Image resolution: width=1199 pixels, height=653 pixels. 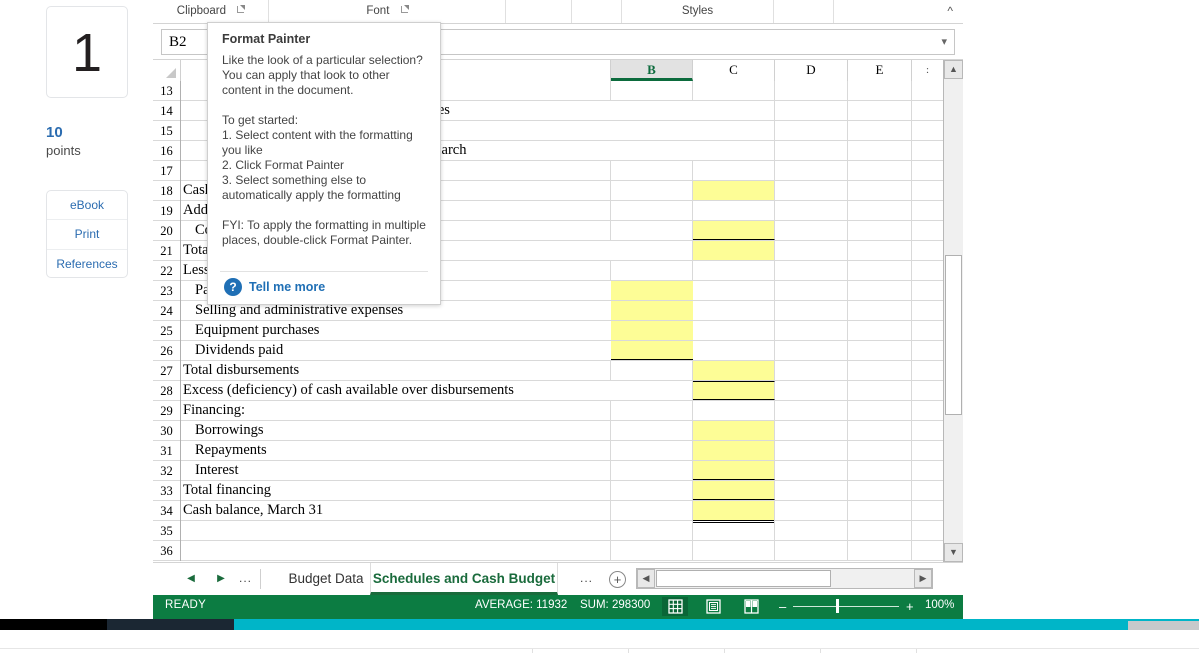 What do you see at coordinates (166, 331) in the screenshot?
I see `row-header: 25` at bounding box center [166, 331].